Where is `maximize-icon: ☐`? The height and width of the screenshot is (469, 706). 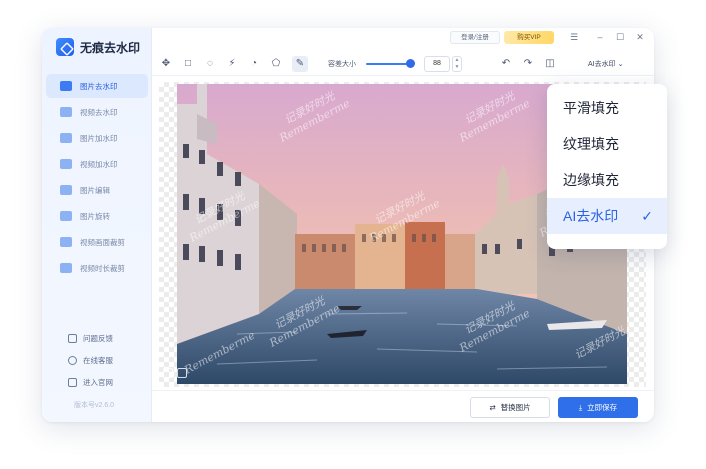
maximize-icon: ☐ is located at coordinates (620, 37).